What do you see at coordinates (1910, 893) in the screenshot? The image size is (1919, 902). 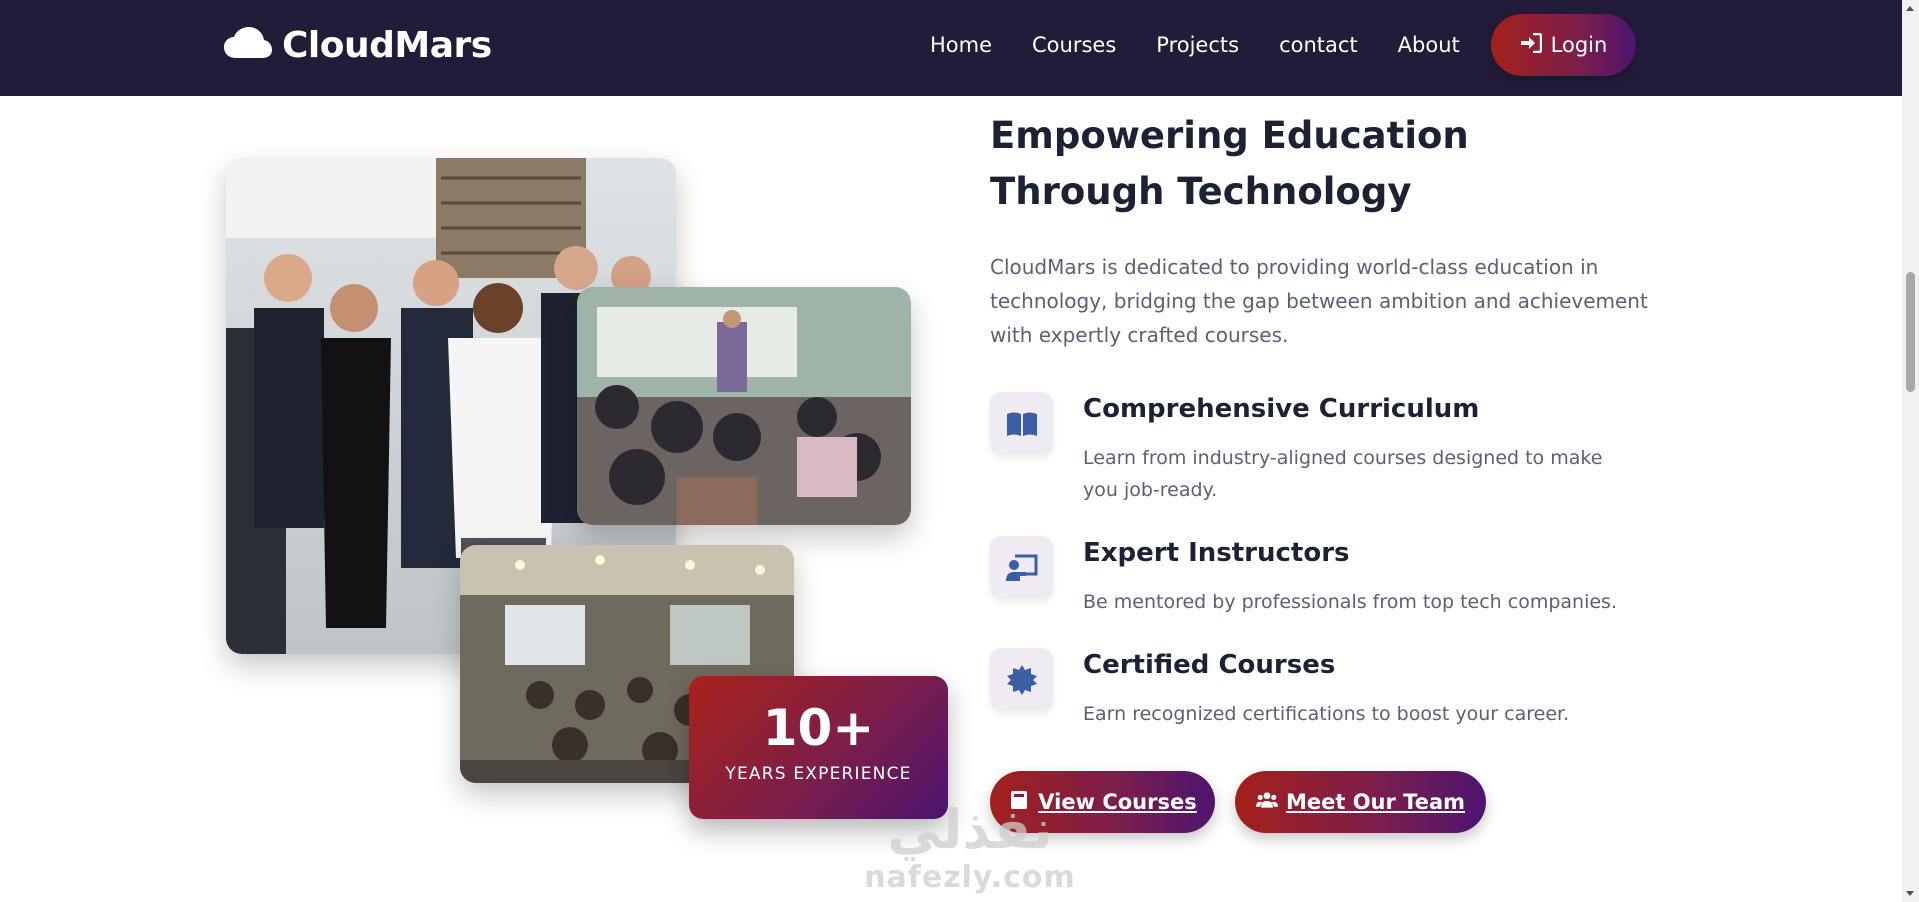 I see `scroll-down-arrow-icon` at bounding box center [1910, 893].